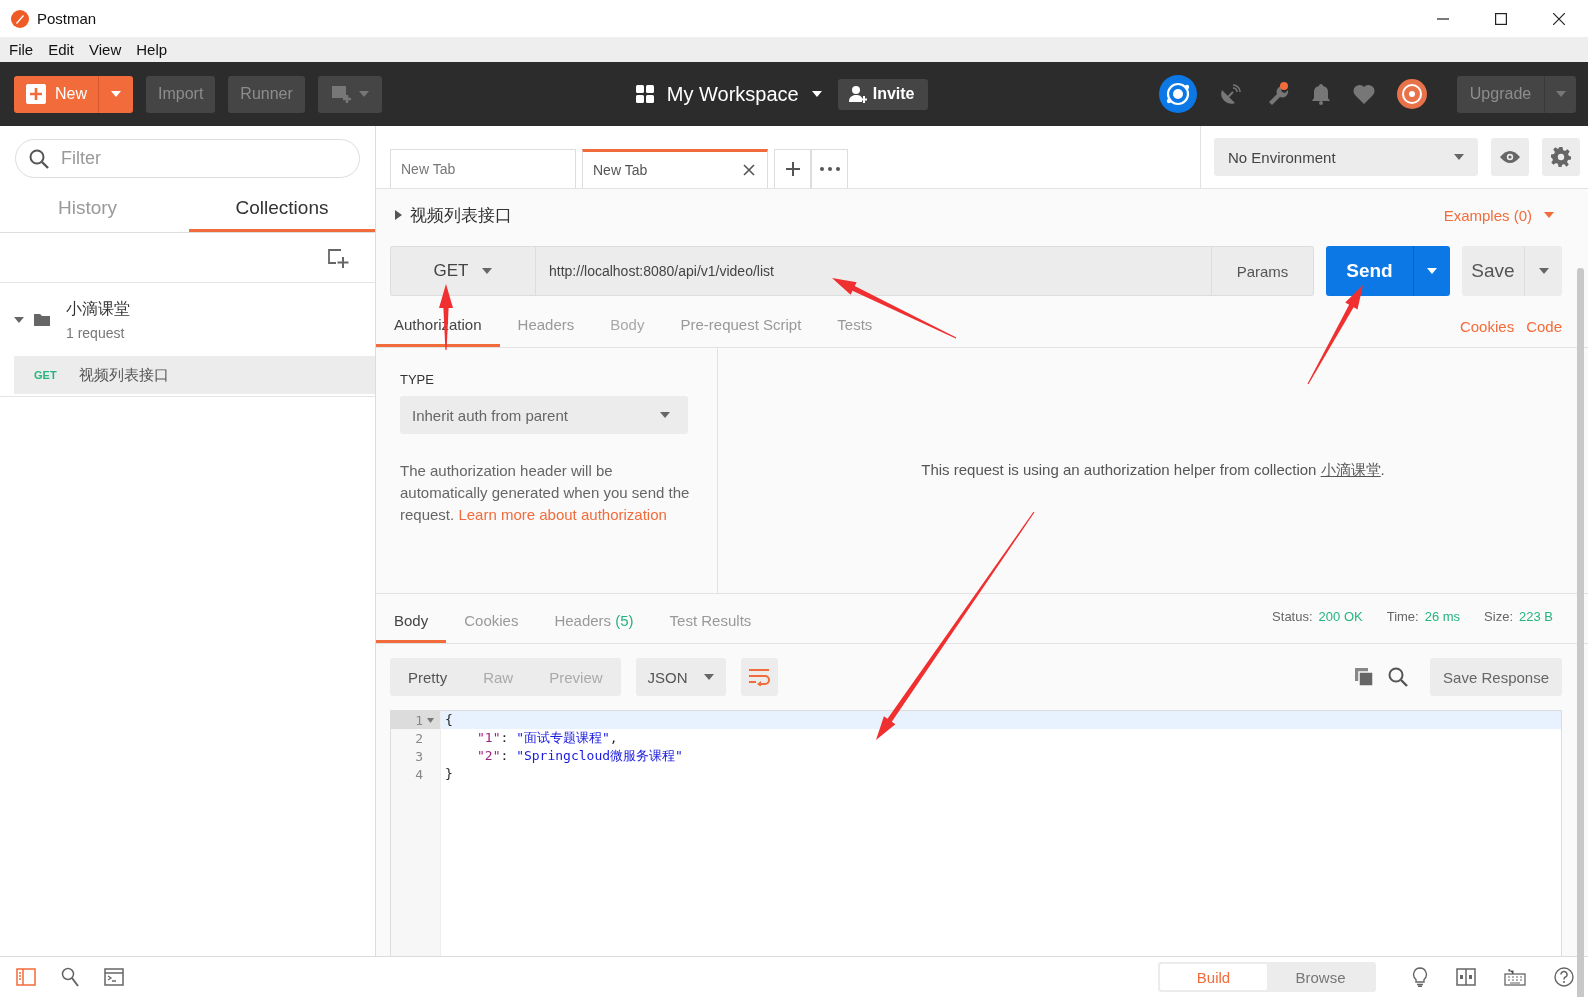 The image size is (1588, 997). What do you see at coordinates (1369, 271) in the screenshot?
I see `send-button: Send` at bounding box center [1369, 271].